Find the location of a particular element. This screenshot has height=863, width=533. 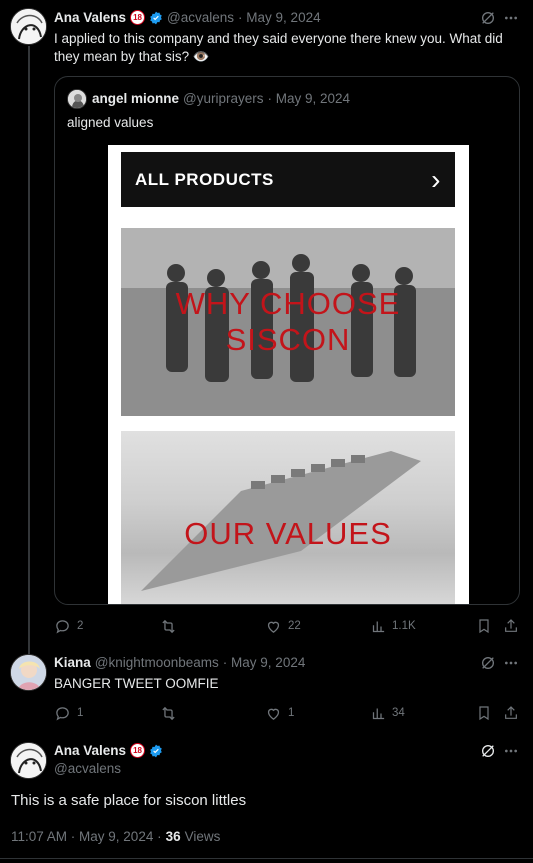

author-handle: @knightmoonbeams is located at coordinates (157, 662).